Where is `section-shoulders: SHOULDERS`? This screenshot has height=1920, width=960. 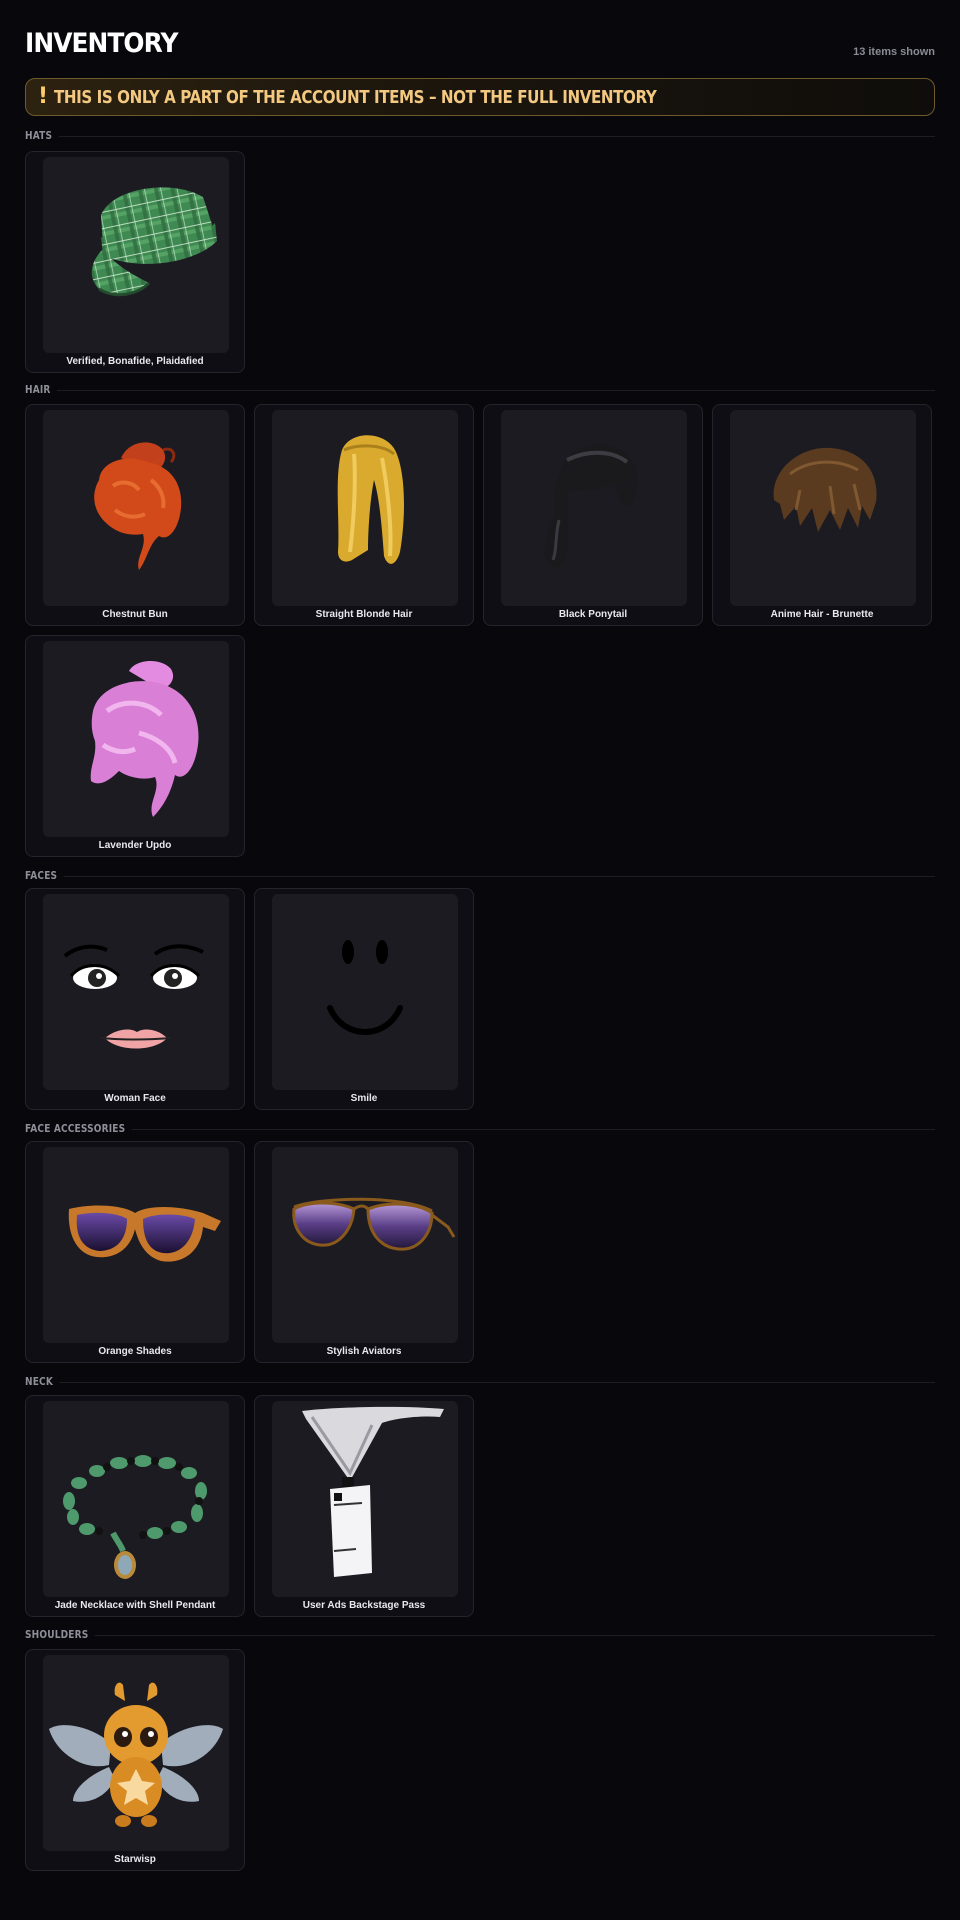 section-shoulders: SHOULDERS is located at coordinates (480, 1635).